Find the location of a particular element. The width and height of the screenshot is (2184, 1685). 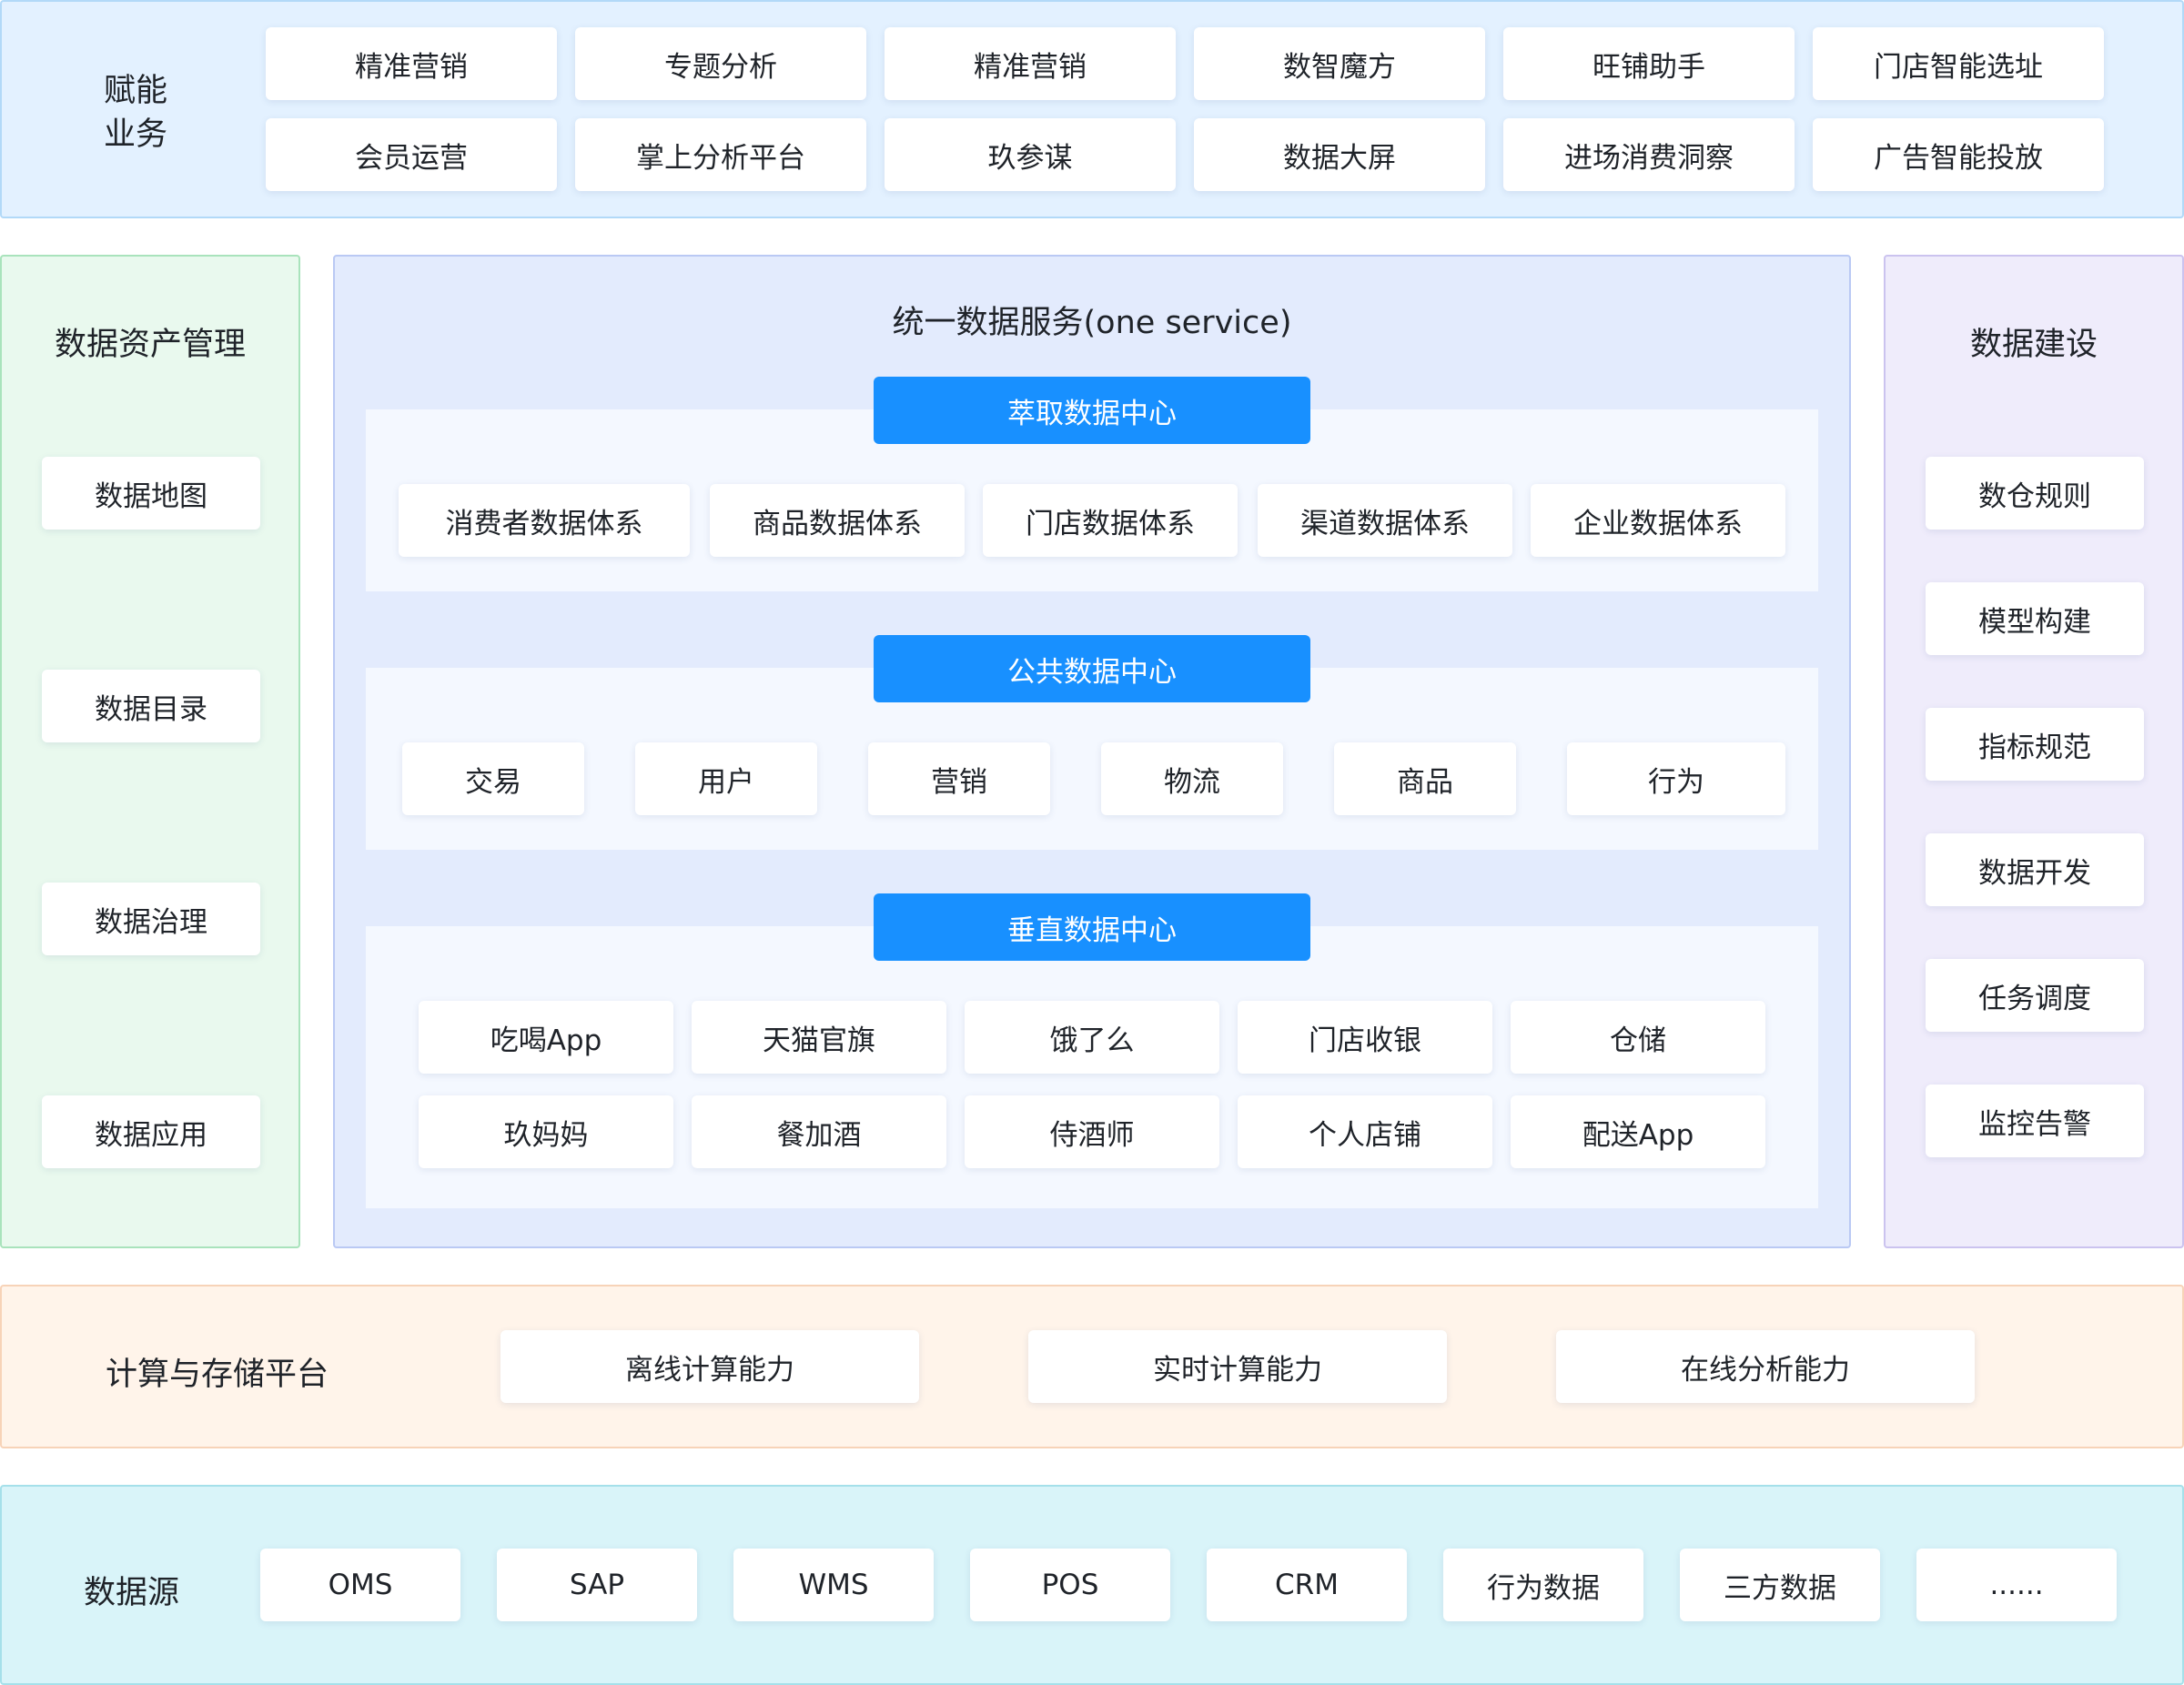

construction-item: 任务调度 is located at coordinates (2035, 996).